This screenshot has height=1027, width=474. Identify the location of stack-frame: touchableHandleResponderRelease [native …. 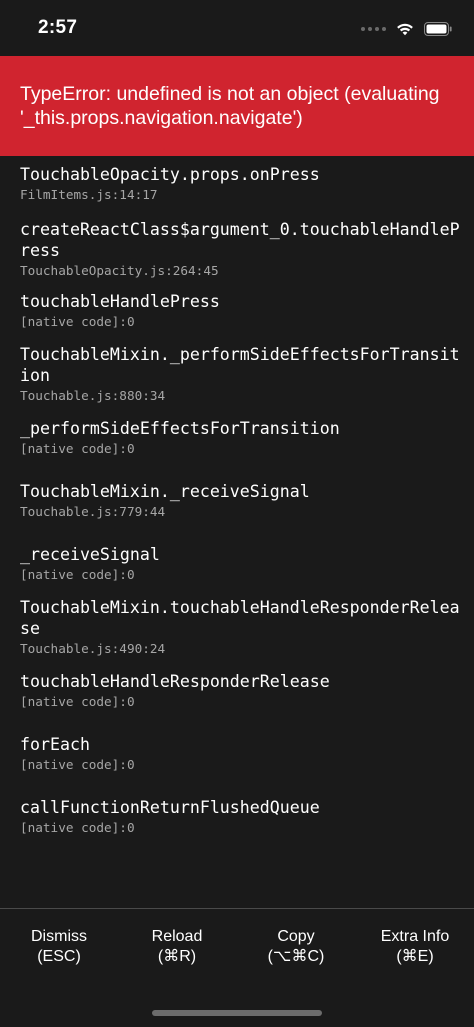
(240, 690).